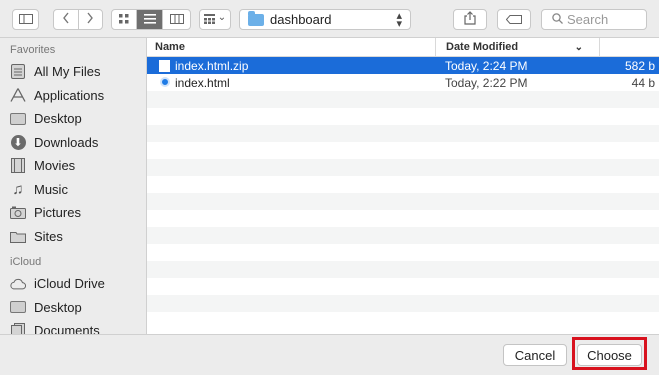  What do you see at coordinates (557, 19) in the screenshot?
I see `magnifier-icon` at bounding box center [557, 19].